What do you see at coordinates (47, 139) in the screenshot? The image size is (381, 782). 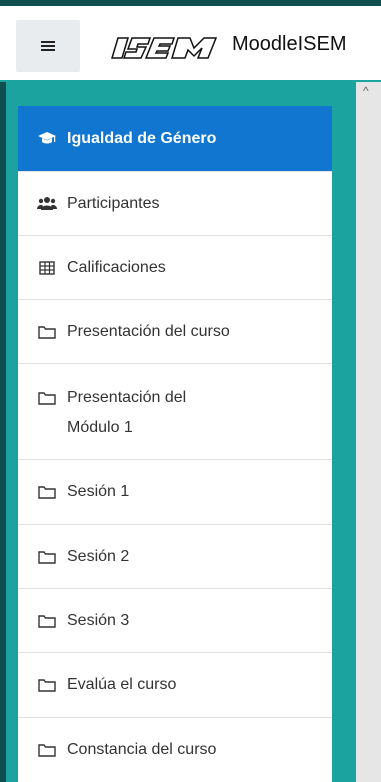 I see `graduation-cap-icon` at bounding box center [47, 139].